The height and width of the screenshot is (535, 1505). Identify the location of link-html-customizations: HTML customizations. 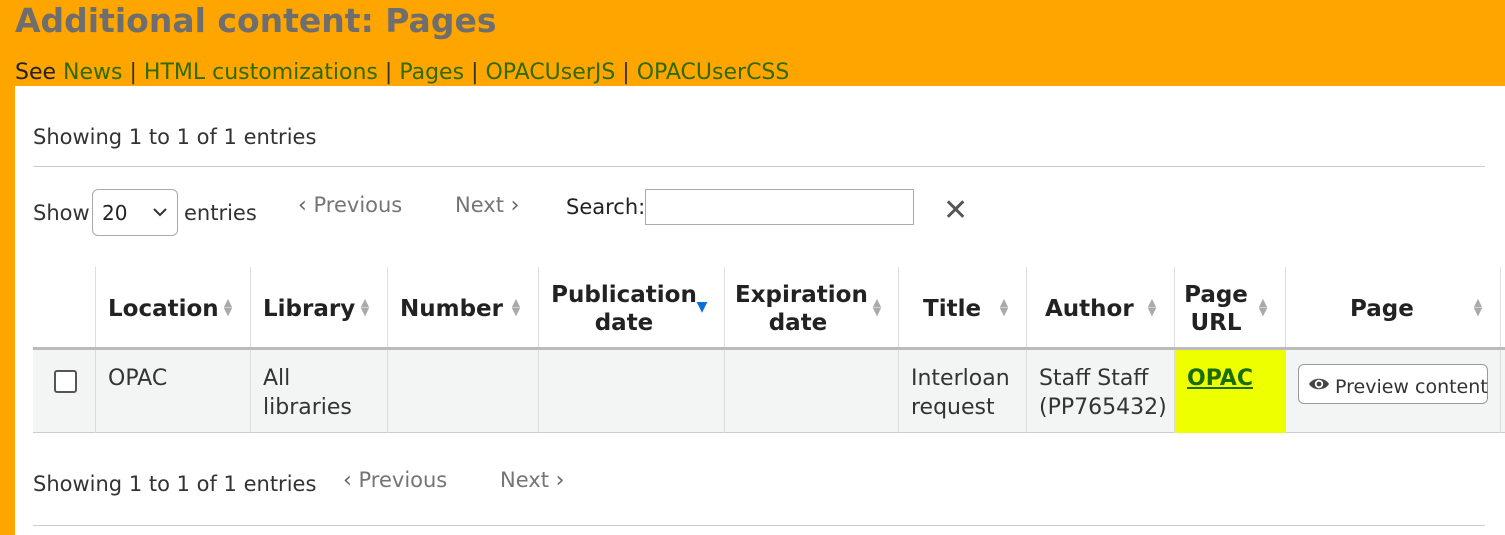
(261, 72).